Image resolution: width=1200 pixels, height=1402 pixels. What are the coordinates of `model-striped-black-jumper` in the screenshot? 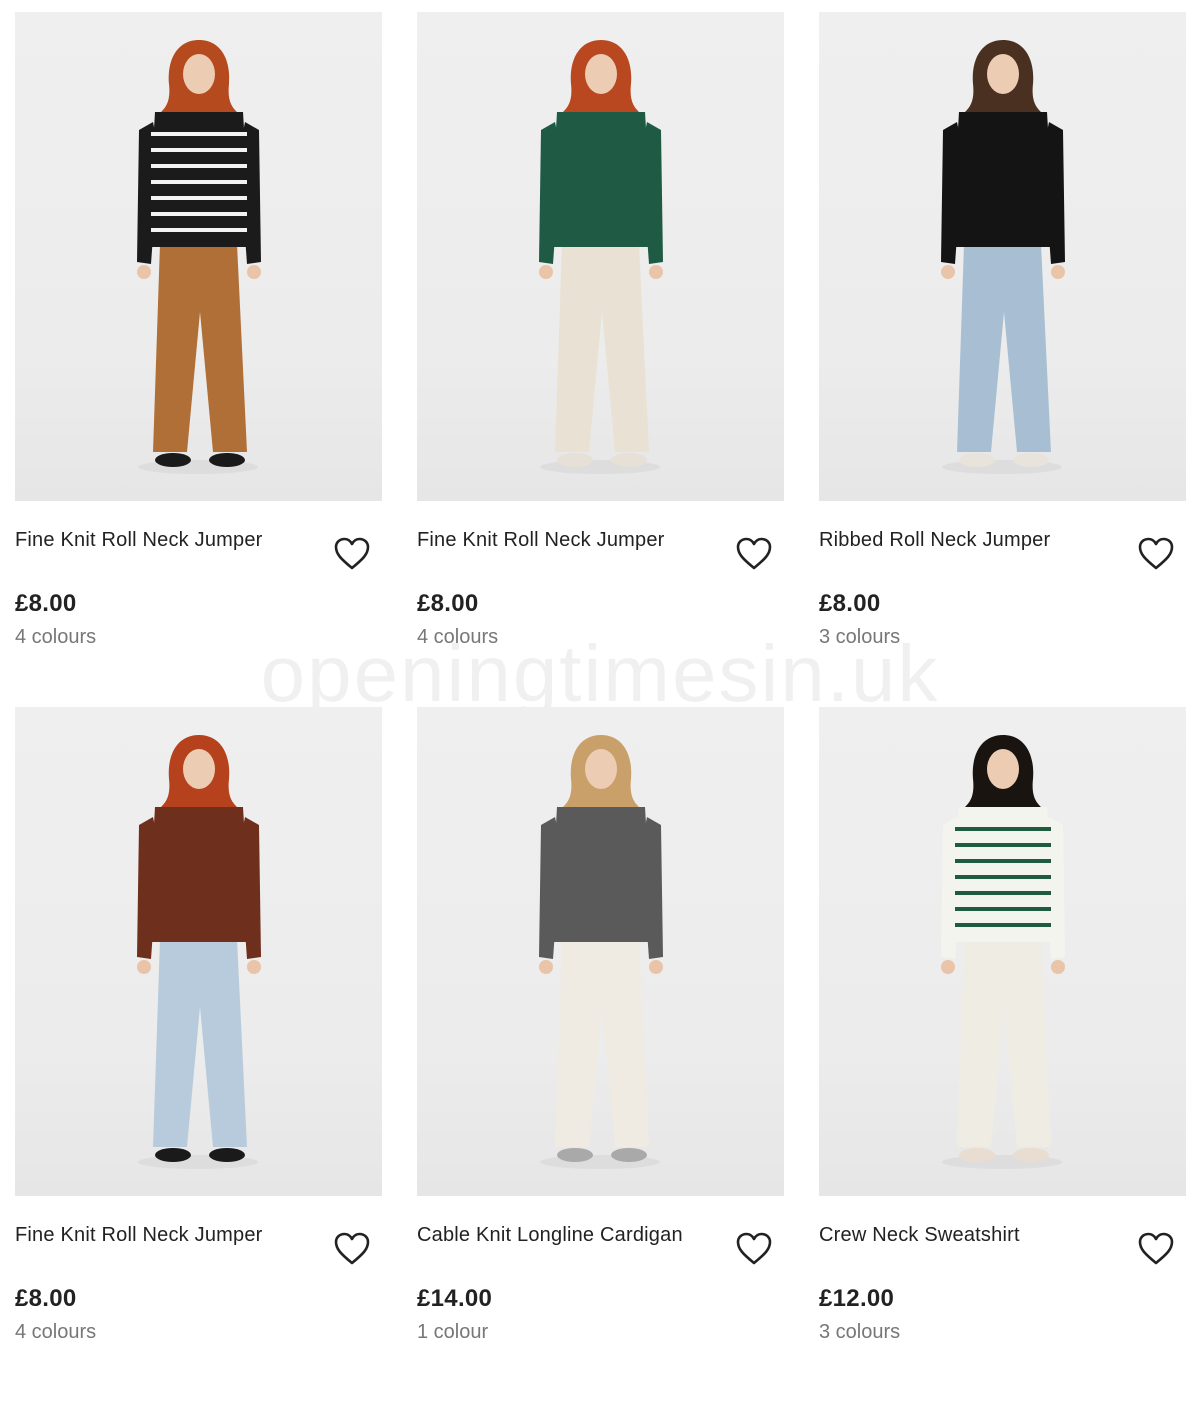 It's located at (199, 257).